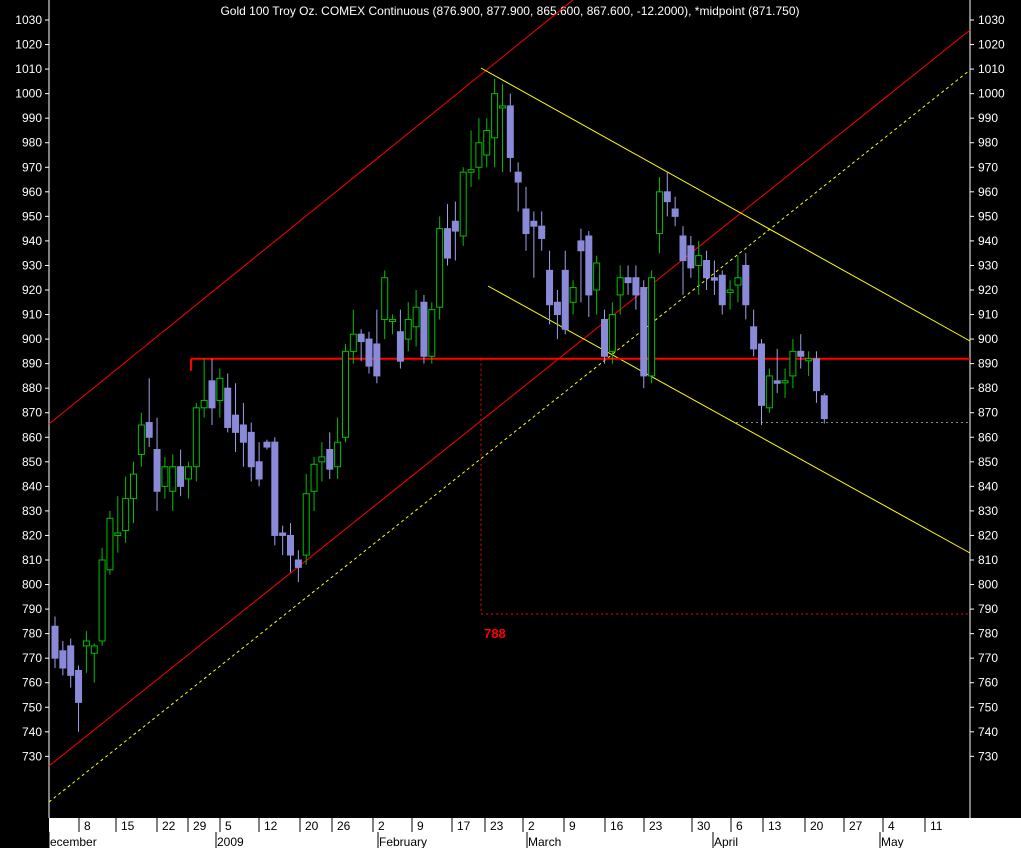 The height and width of the screenshot is (848, 1021). What do you see at coordinates (28, 69) in the screenshot?
I see `y-tick-label: 1010` at bounding box center [28, 69].